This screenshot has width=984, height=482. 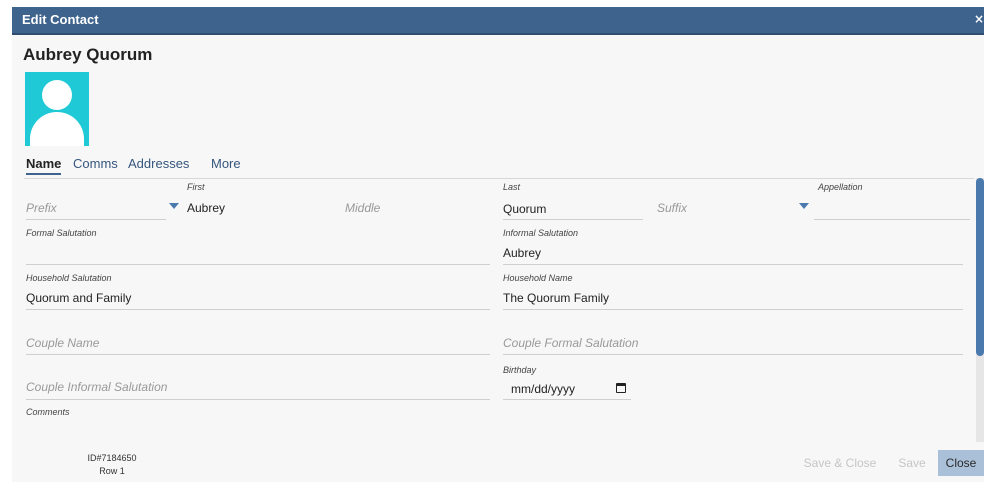 I want to click on suffix-select: Suffix, so click(x=727, y=205).